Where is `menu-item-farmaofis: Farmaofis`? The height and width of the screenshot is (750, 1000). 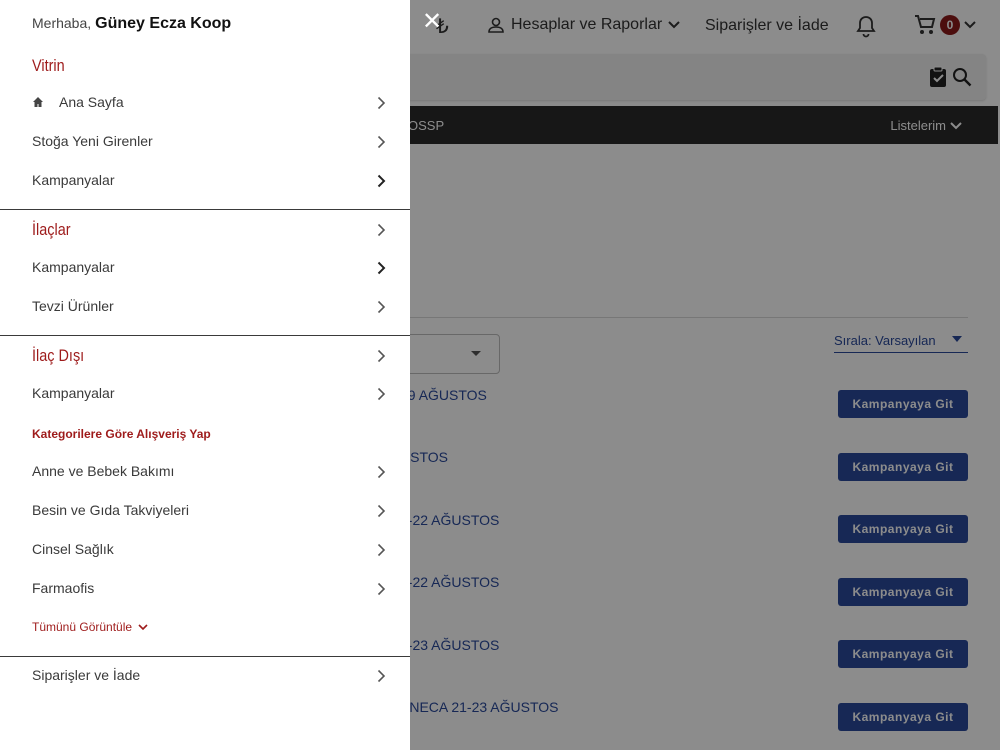 menu-item-farmaofis: Farmaofis is located at coordinates (205, 589).